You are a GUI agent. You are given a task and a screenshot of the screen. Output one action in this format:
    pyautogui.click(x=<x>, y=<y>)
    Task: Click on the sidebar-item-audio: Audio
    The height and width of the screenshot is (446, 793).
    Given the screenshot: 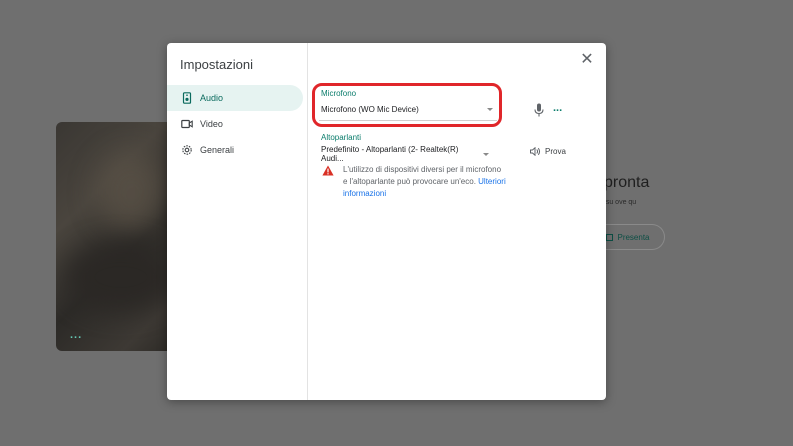 What is the action you would take?
    pyautogui.click(x=235, y=98)
    